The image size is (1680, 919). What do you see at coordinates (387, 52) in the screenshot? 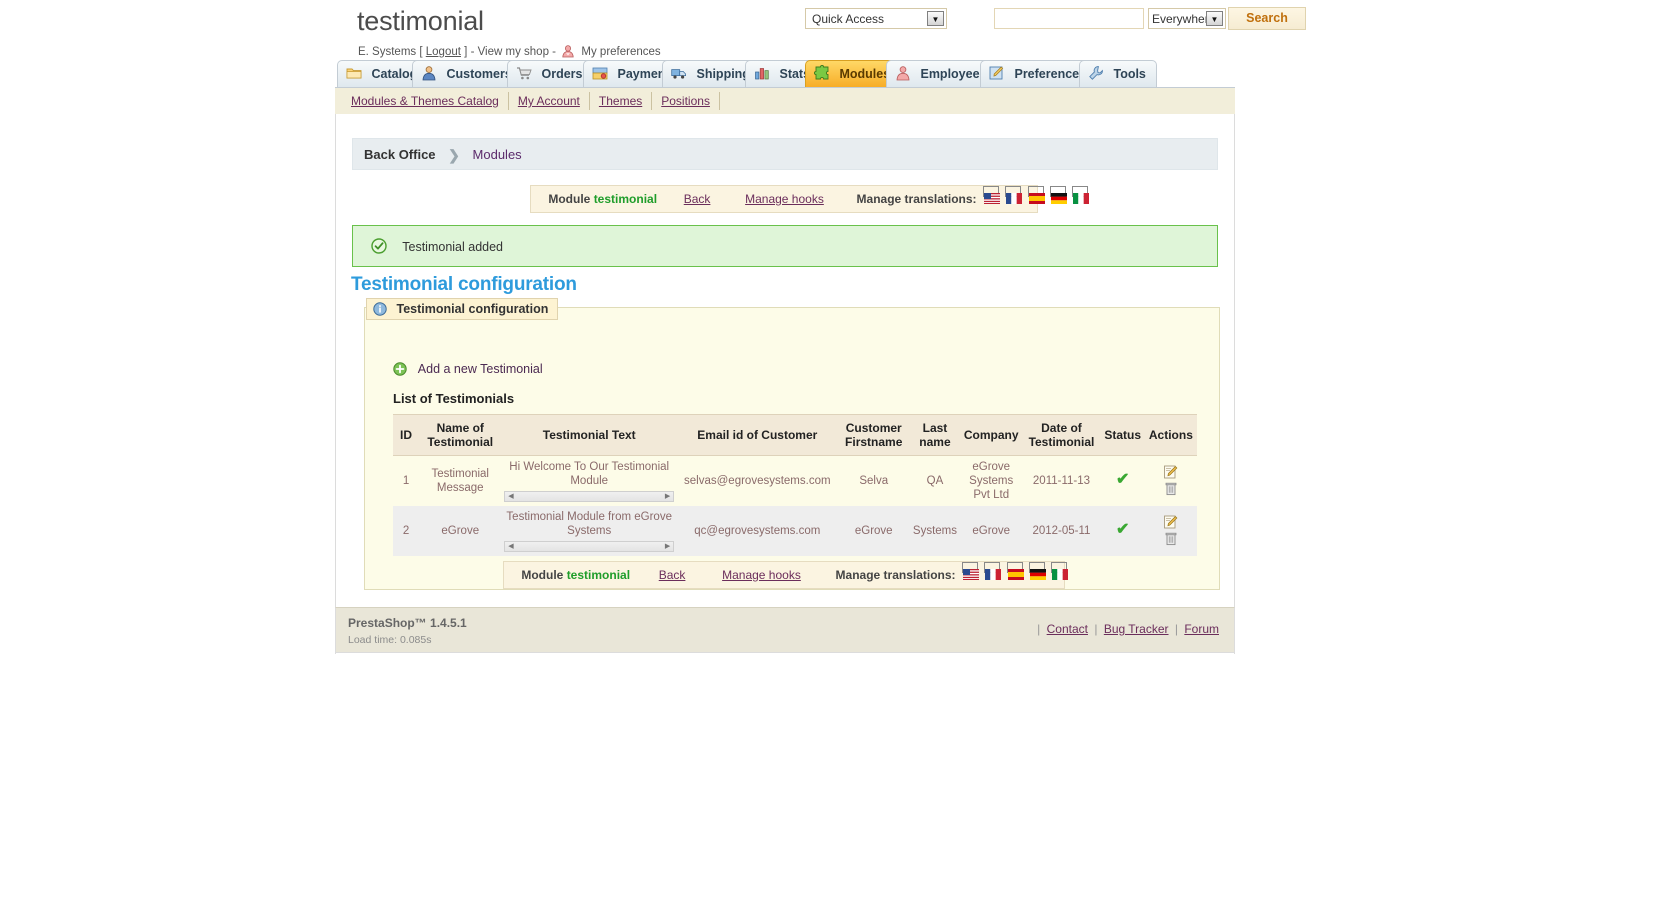
I see `employee-name: E. Systems` at bounding box center [387, 52].